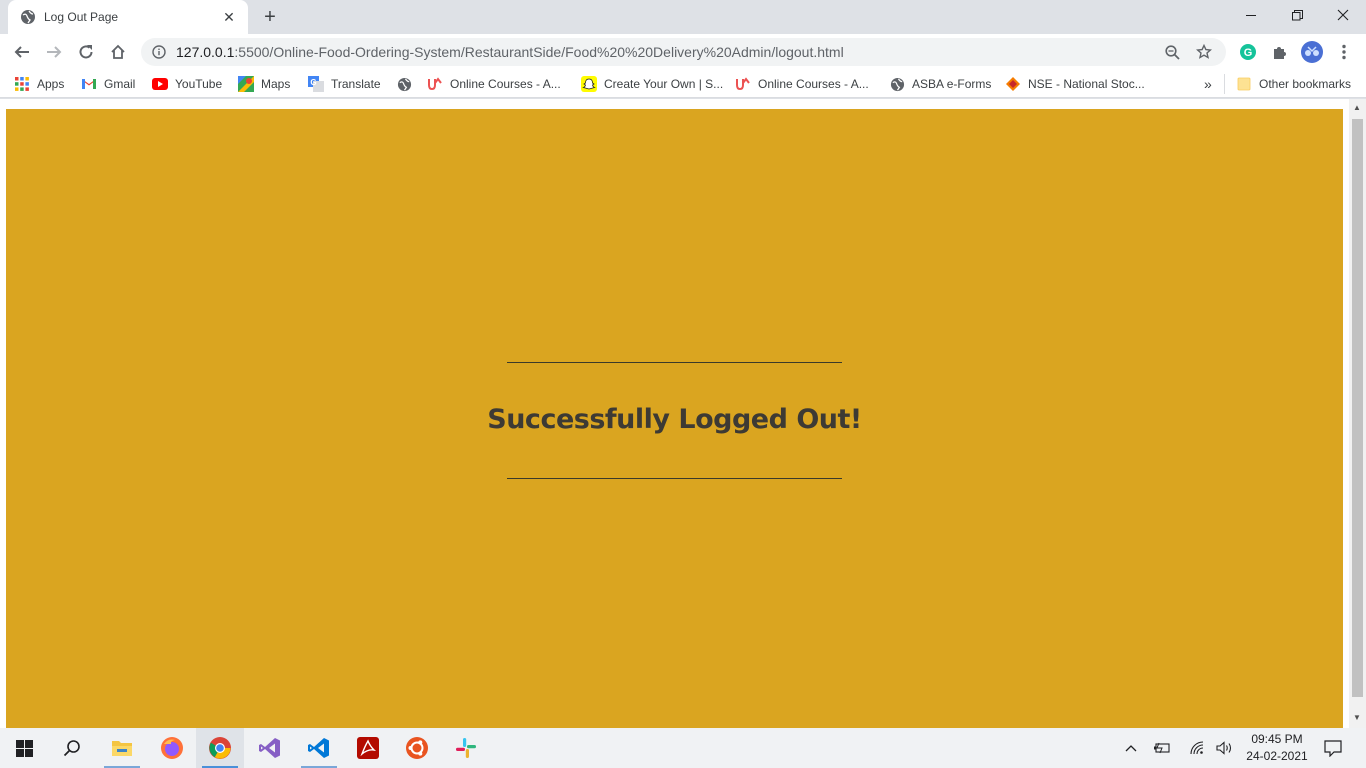 The width and height of the screenshot is (1366, 768). Describe the element at coordinates (1357, 717) in the screenshot. I see `scroll-down-arrow-icon: ▼` at that location.